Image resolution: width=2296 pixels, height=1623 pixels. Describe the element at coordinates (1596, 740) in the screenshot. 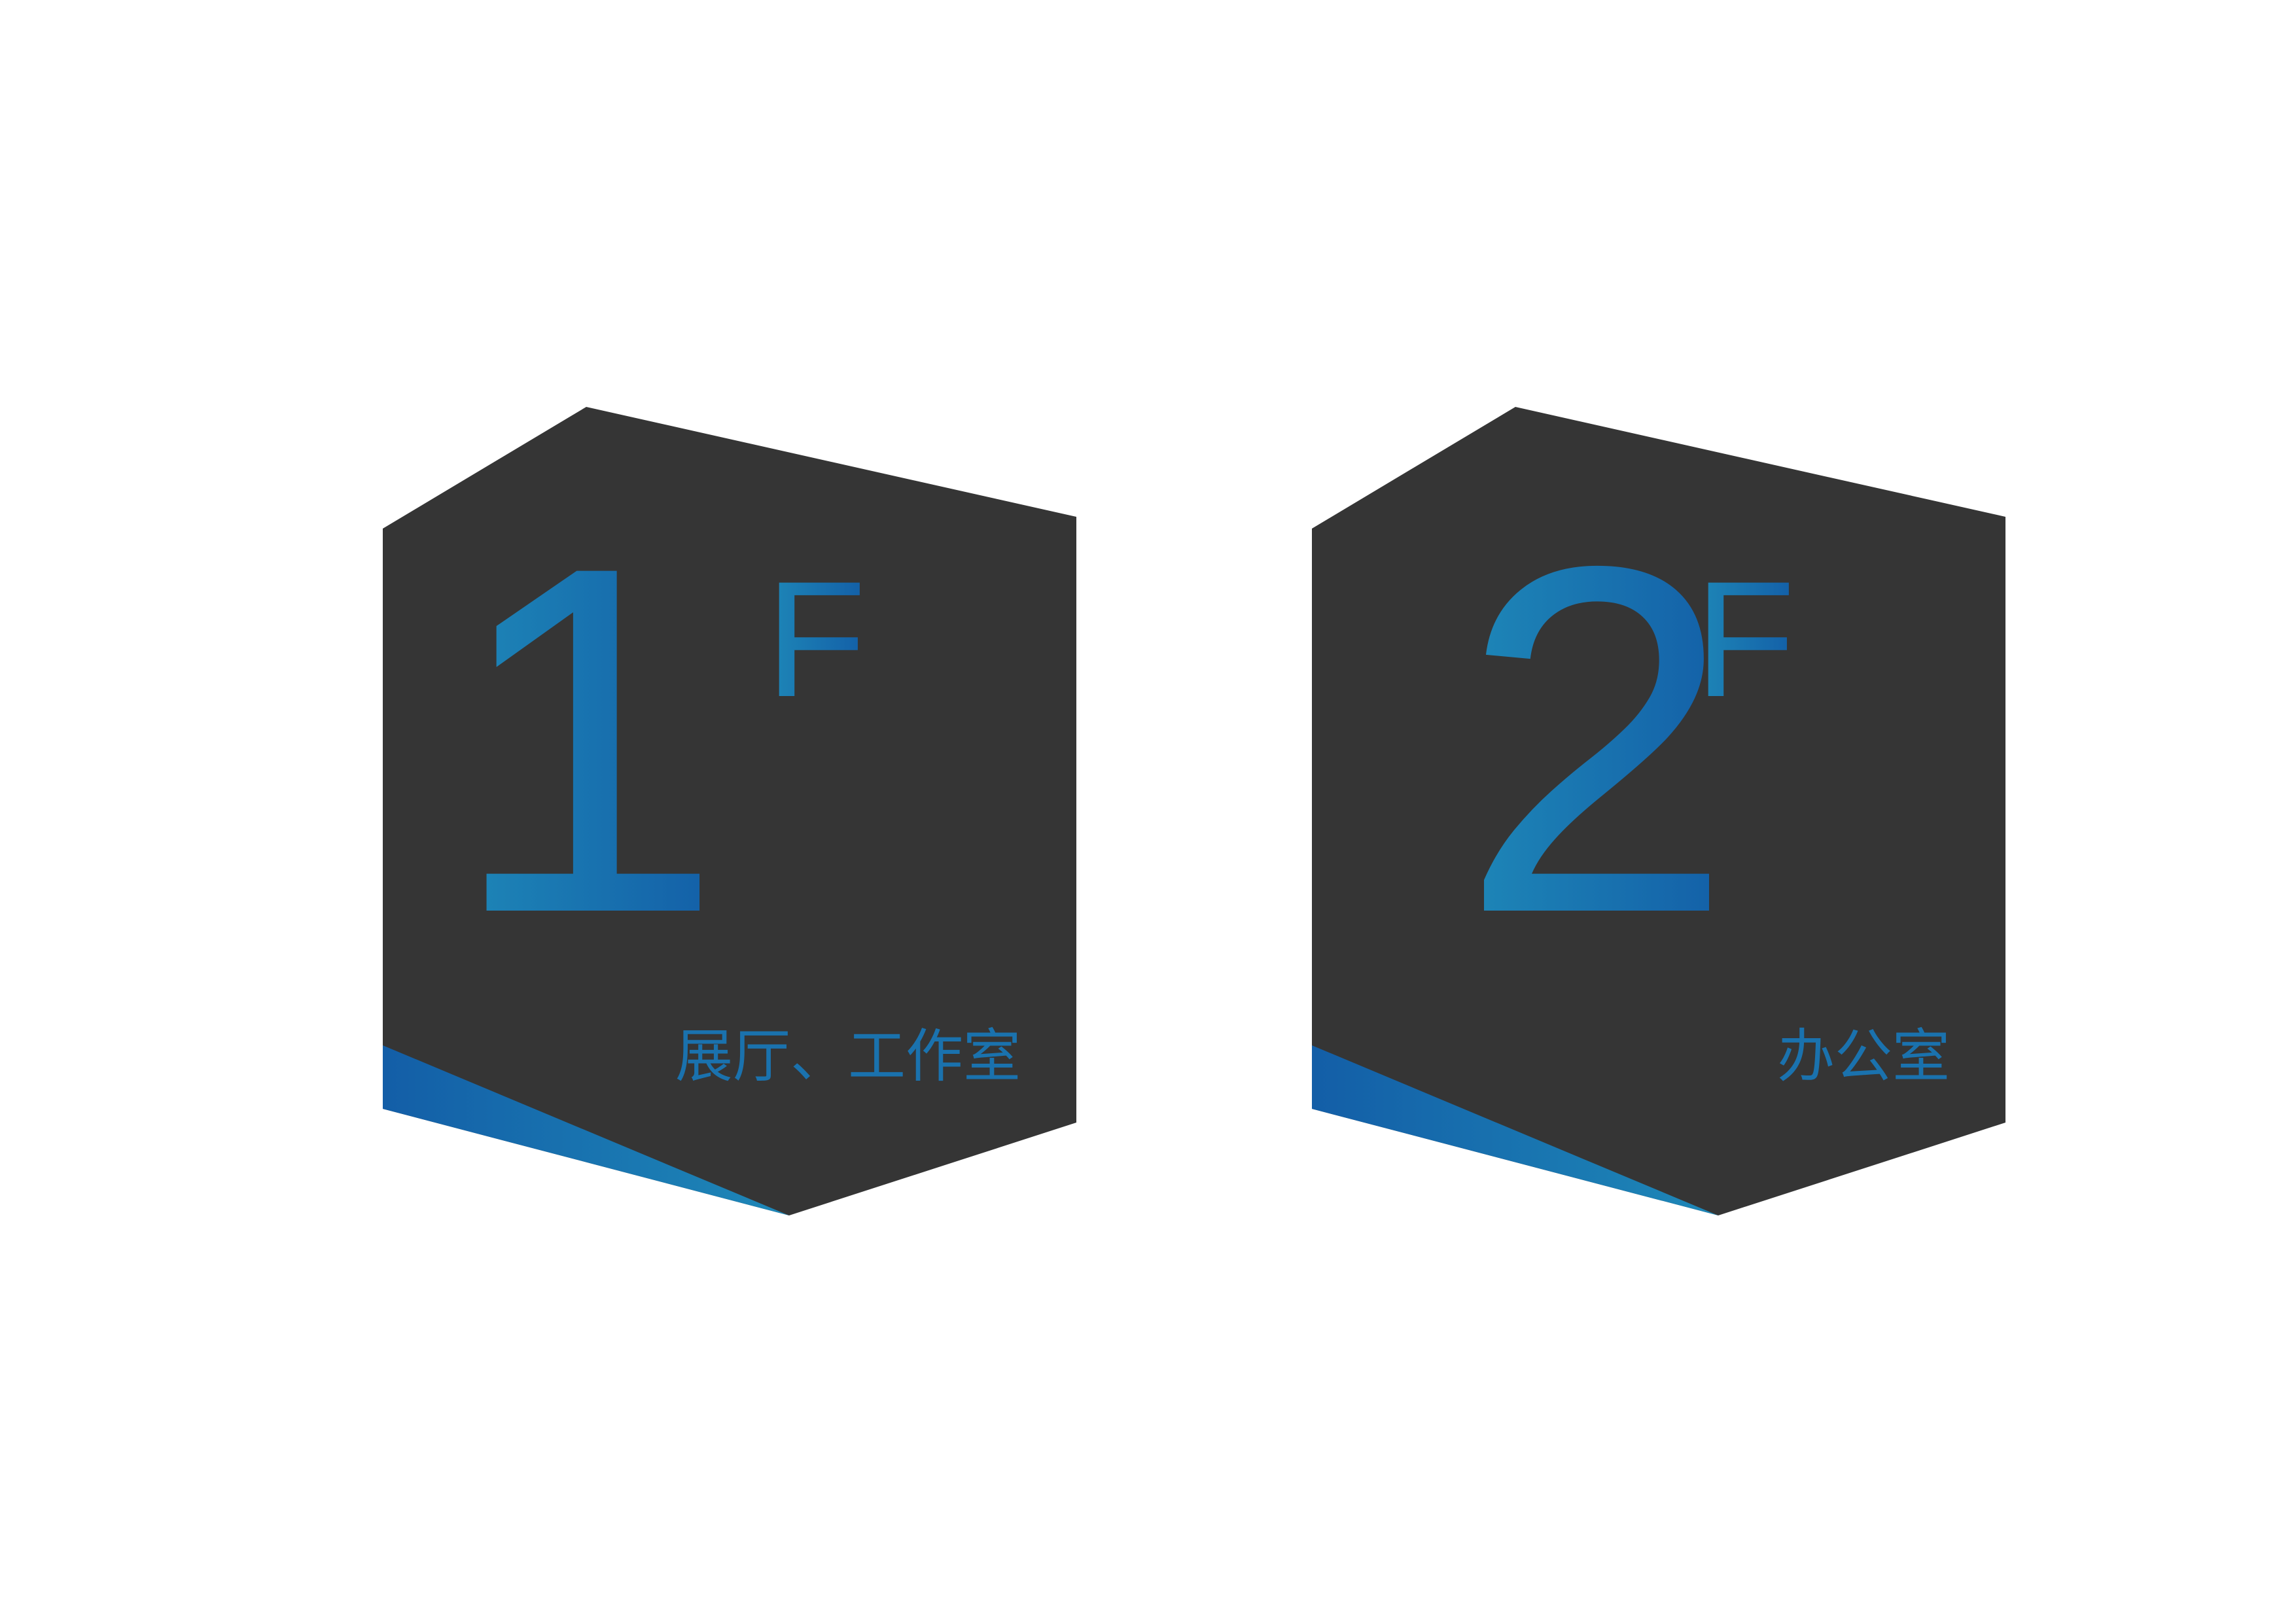

I see `floor-number: 2` at that location.